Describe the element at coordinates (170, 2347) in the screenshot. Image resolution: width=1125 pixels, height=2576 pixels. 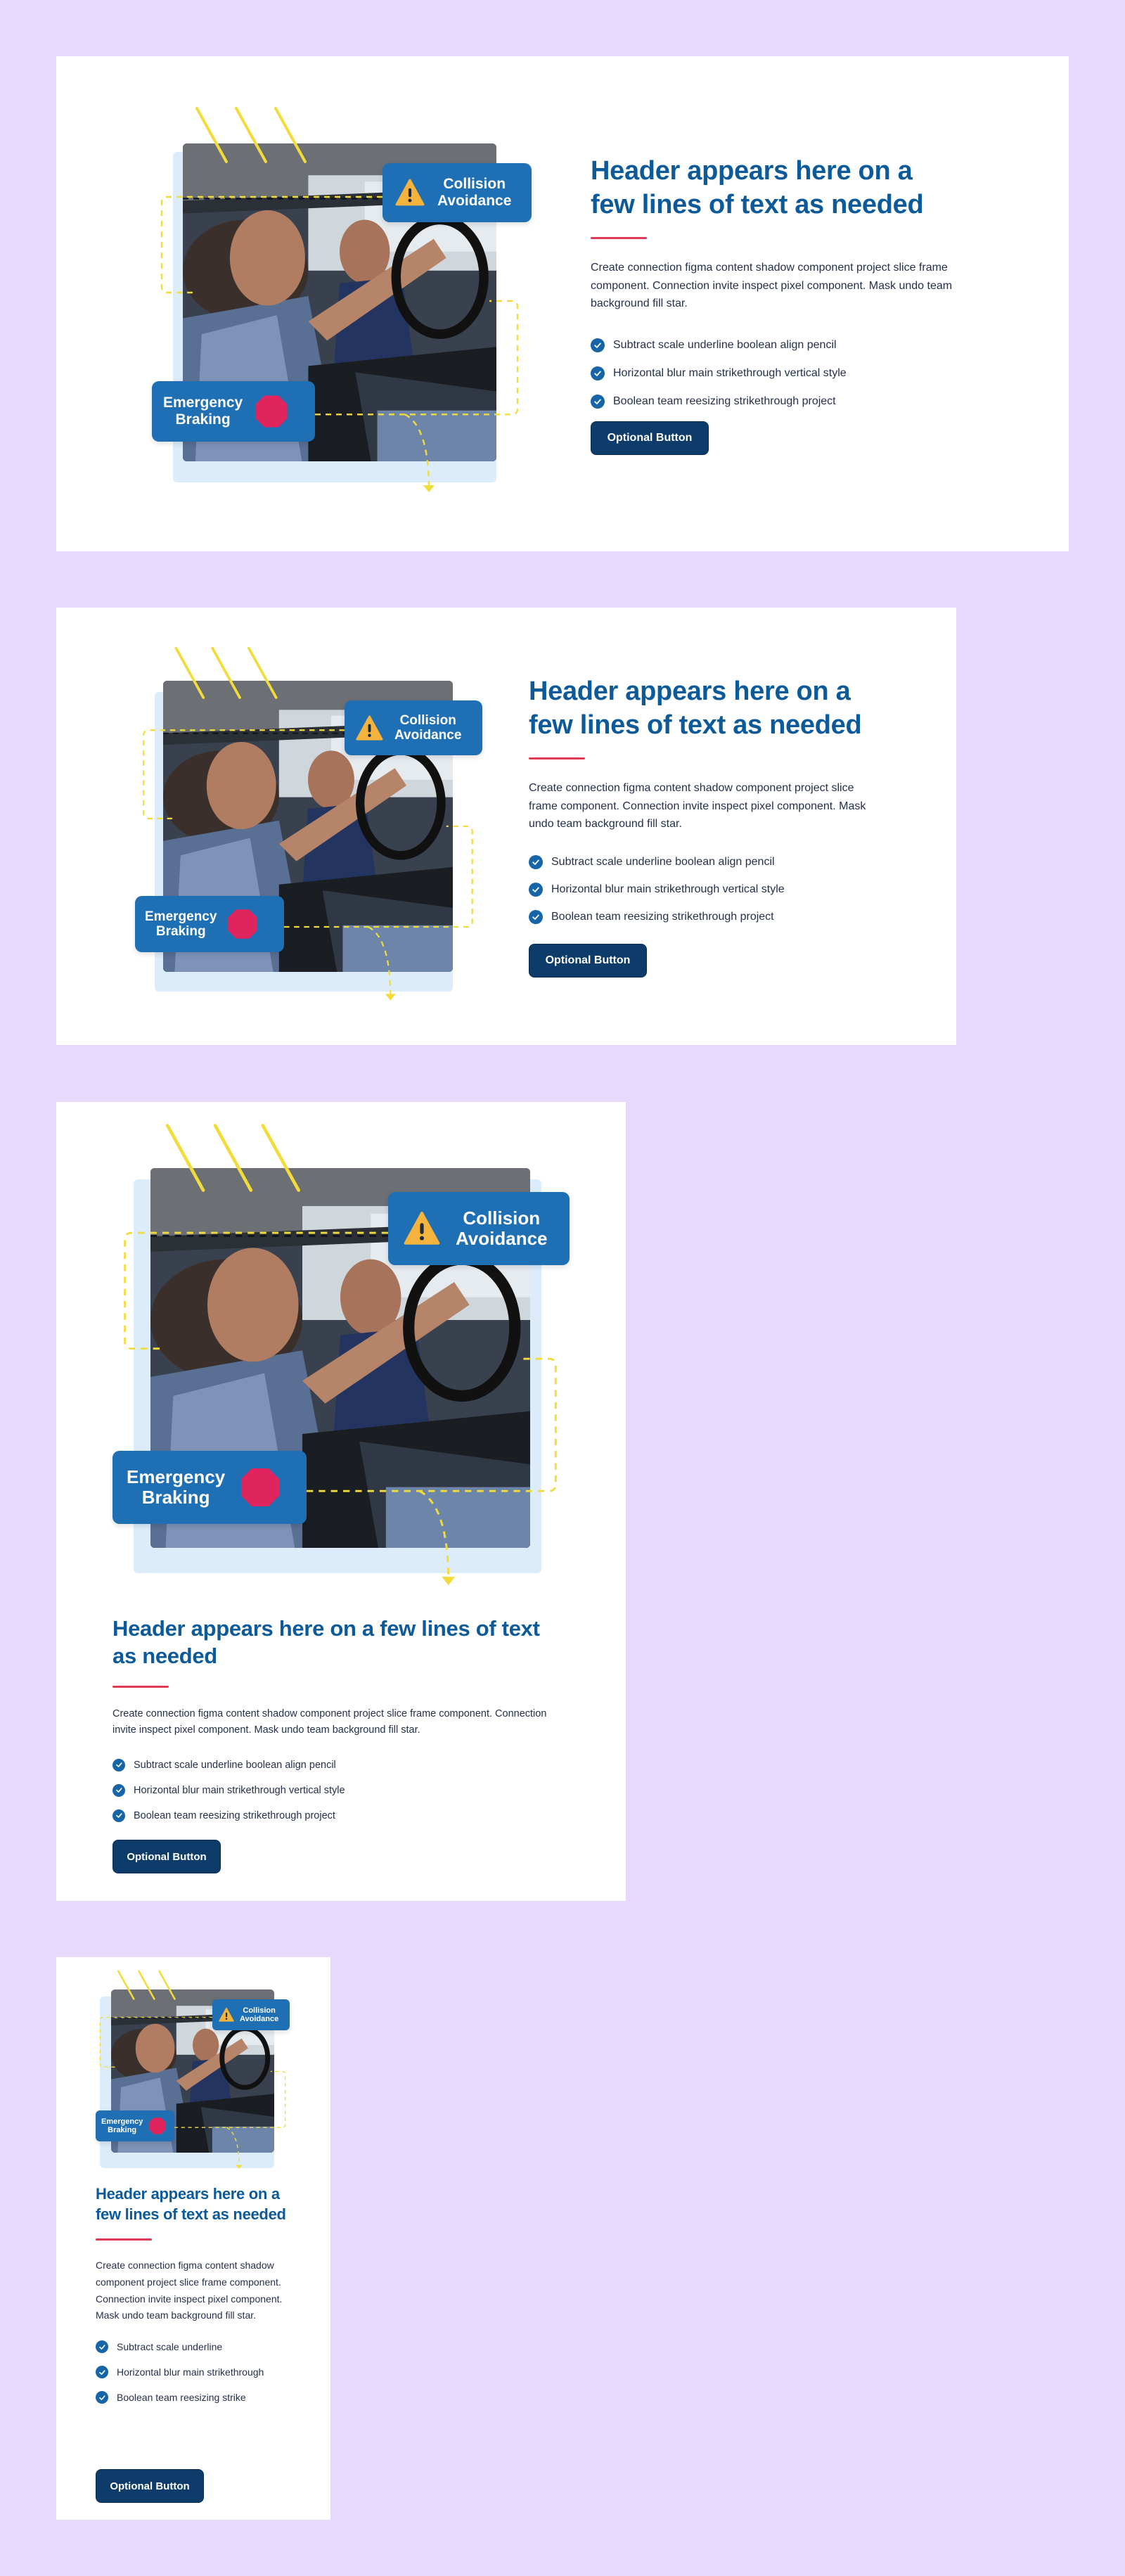
I see `checklist-item-label: Subtract scale underline` at that location.